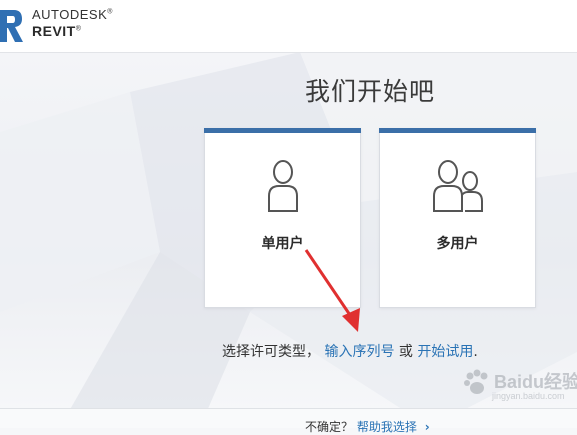  What do you see at coordinates (457, 244) in the screenshot?
I see `multi-user-label: 多用户` at bounding box center [457, 244].